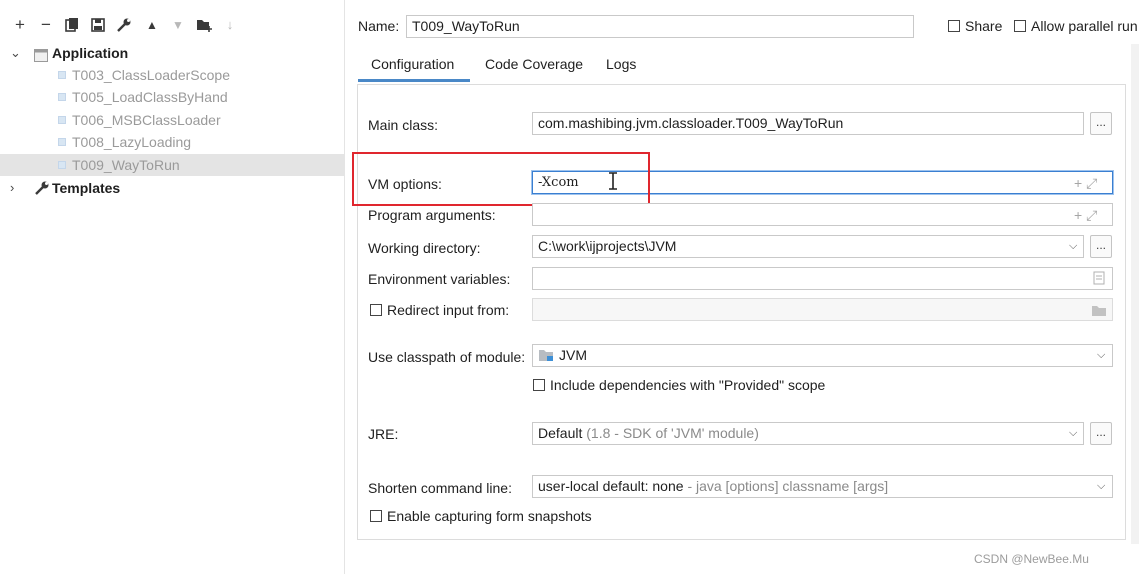 This screenshot has width=1143, height=574. I want to click on folder-icon, so click(1099, 312).